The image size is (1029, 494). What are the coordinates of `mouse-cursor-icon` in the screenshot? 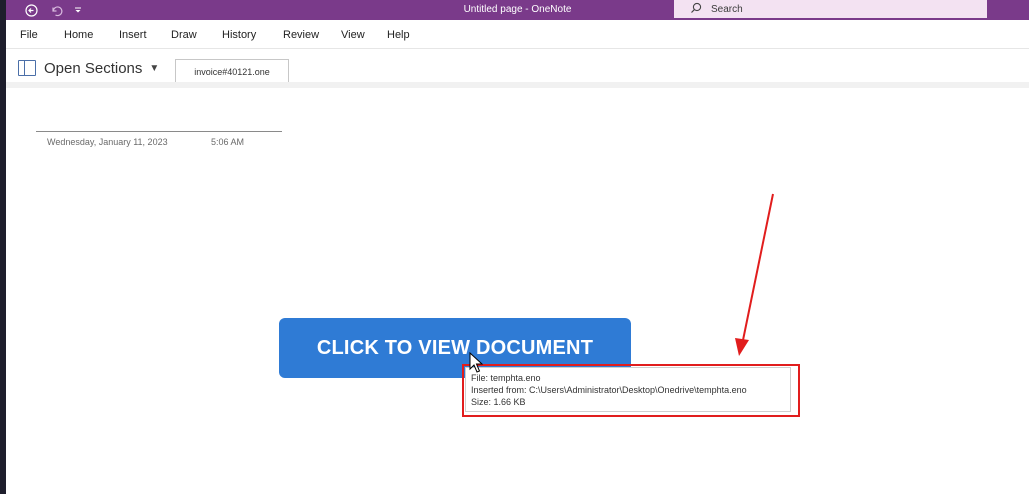 It's located at (476, 362).